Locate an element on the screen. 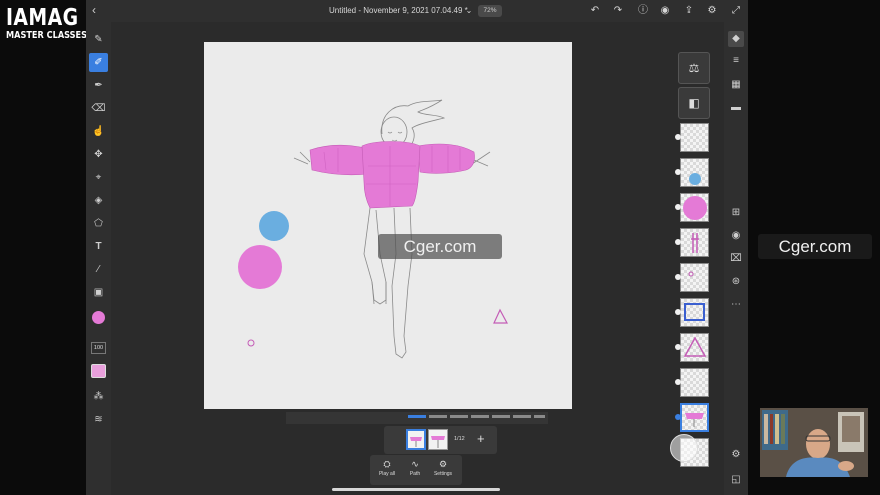 The width and height of the screenshot is (880, 495). document-title: Untitled - November 9, 2021 07.04.49 * is located at coordinates (398, 10).